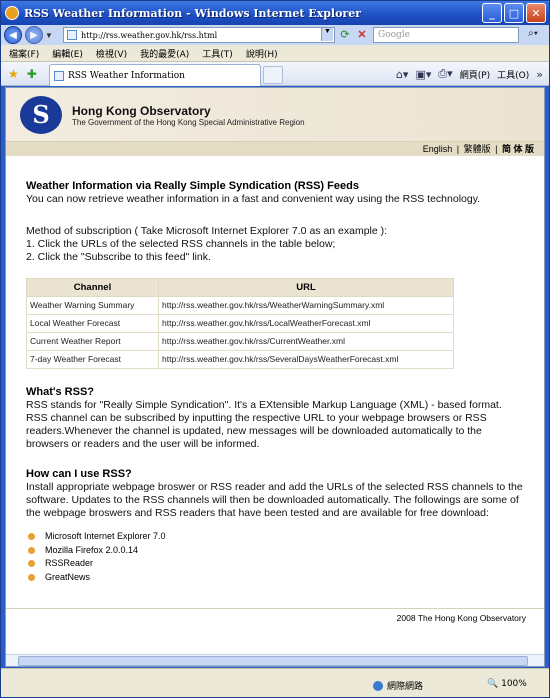  Describe the element at coordinates (533, 35) in the screenshot. I see `search-icon: ⌕▾` at that location.